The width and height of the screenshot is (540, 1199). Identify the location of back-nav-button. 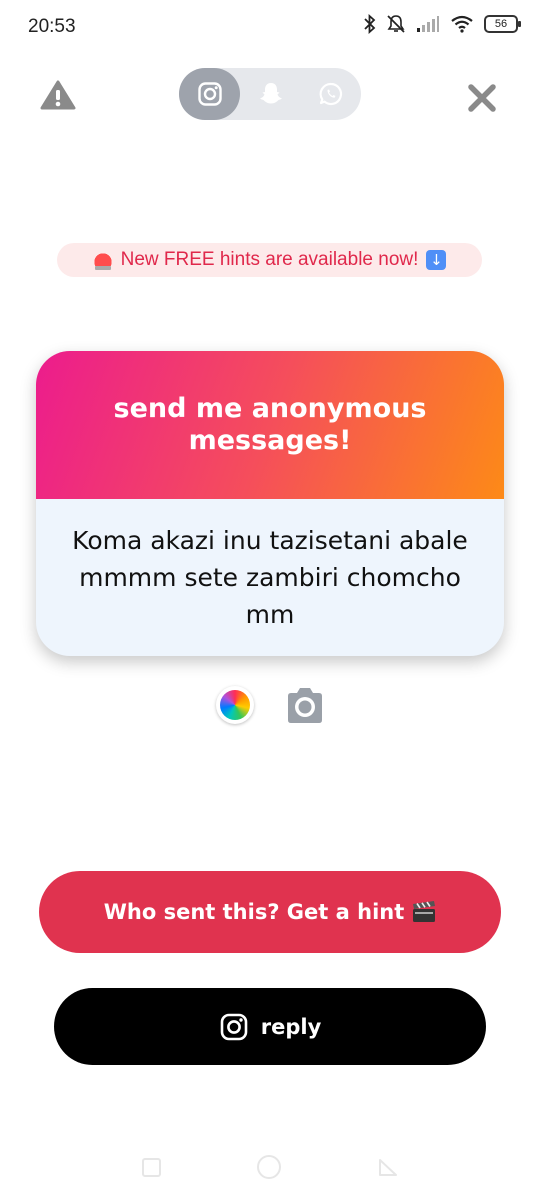
(388, 1167).